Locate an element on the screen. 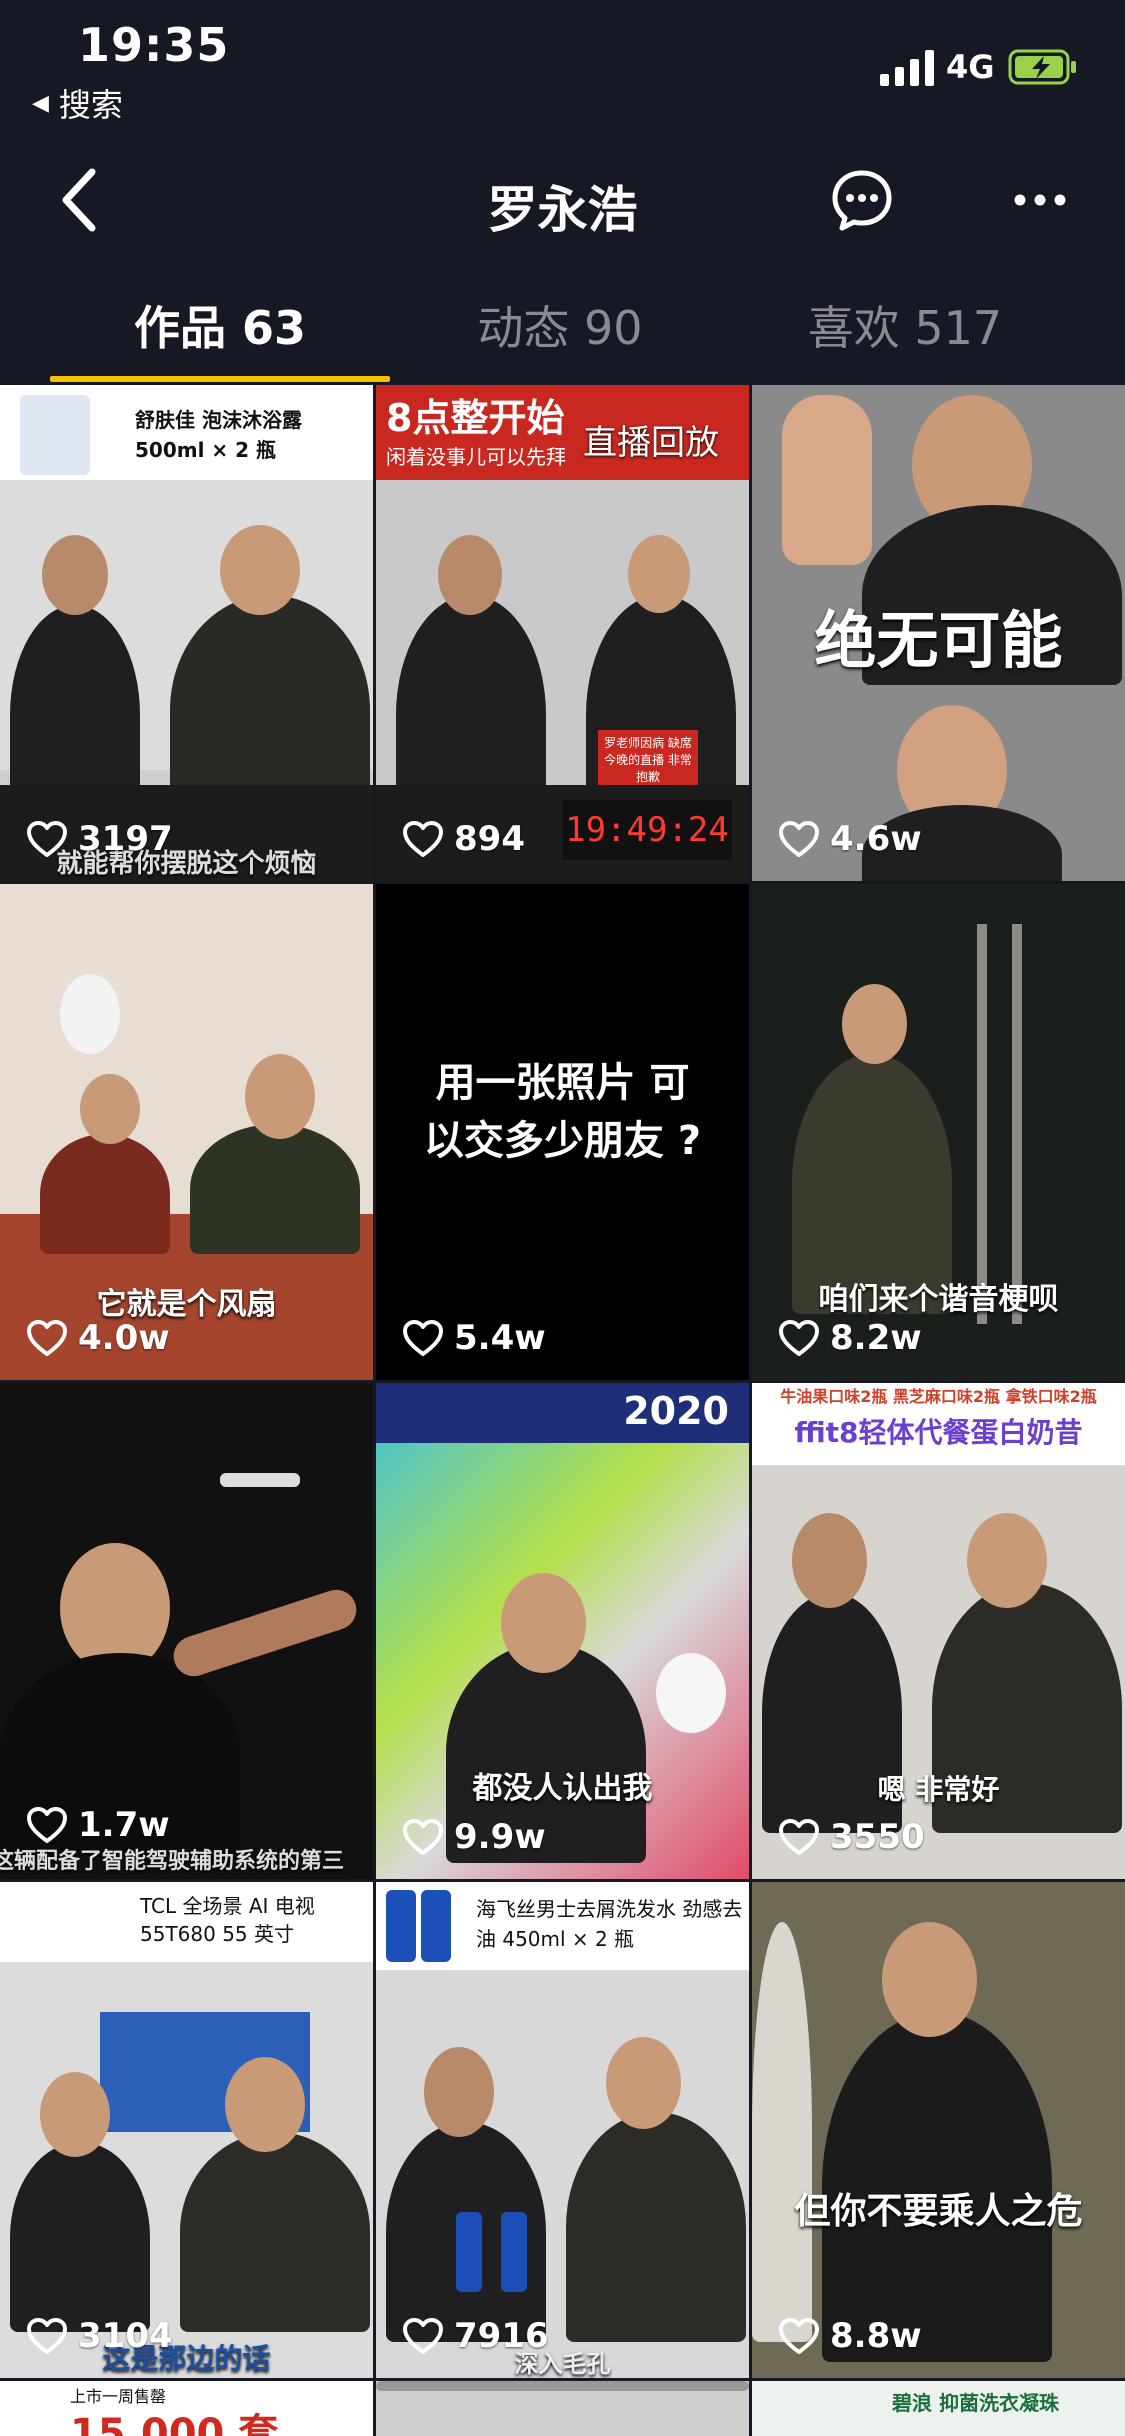 The height and width of the screenshot is (2436, 1125). like-count: 4.0w is located at coordinates (98, 1338).